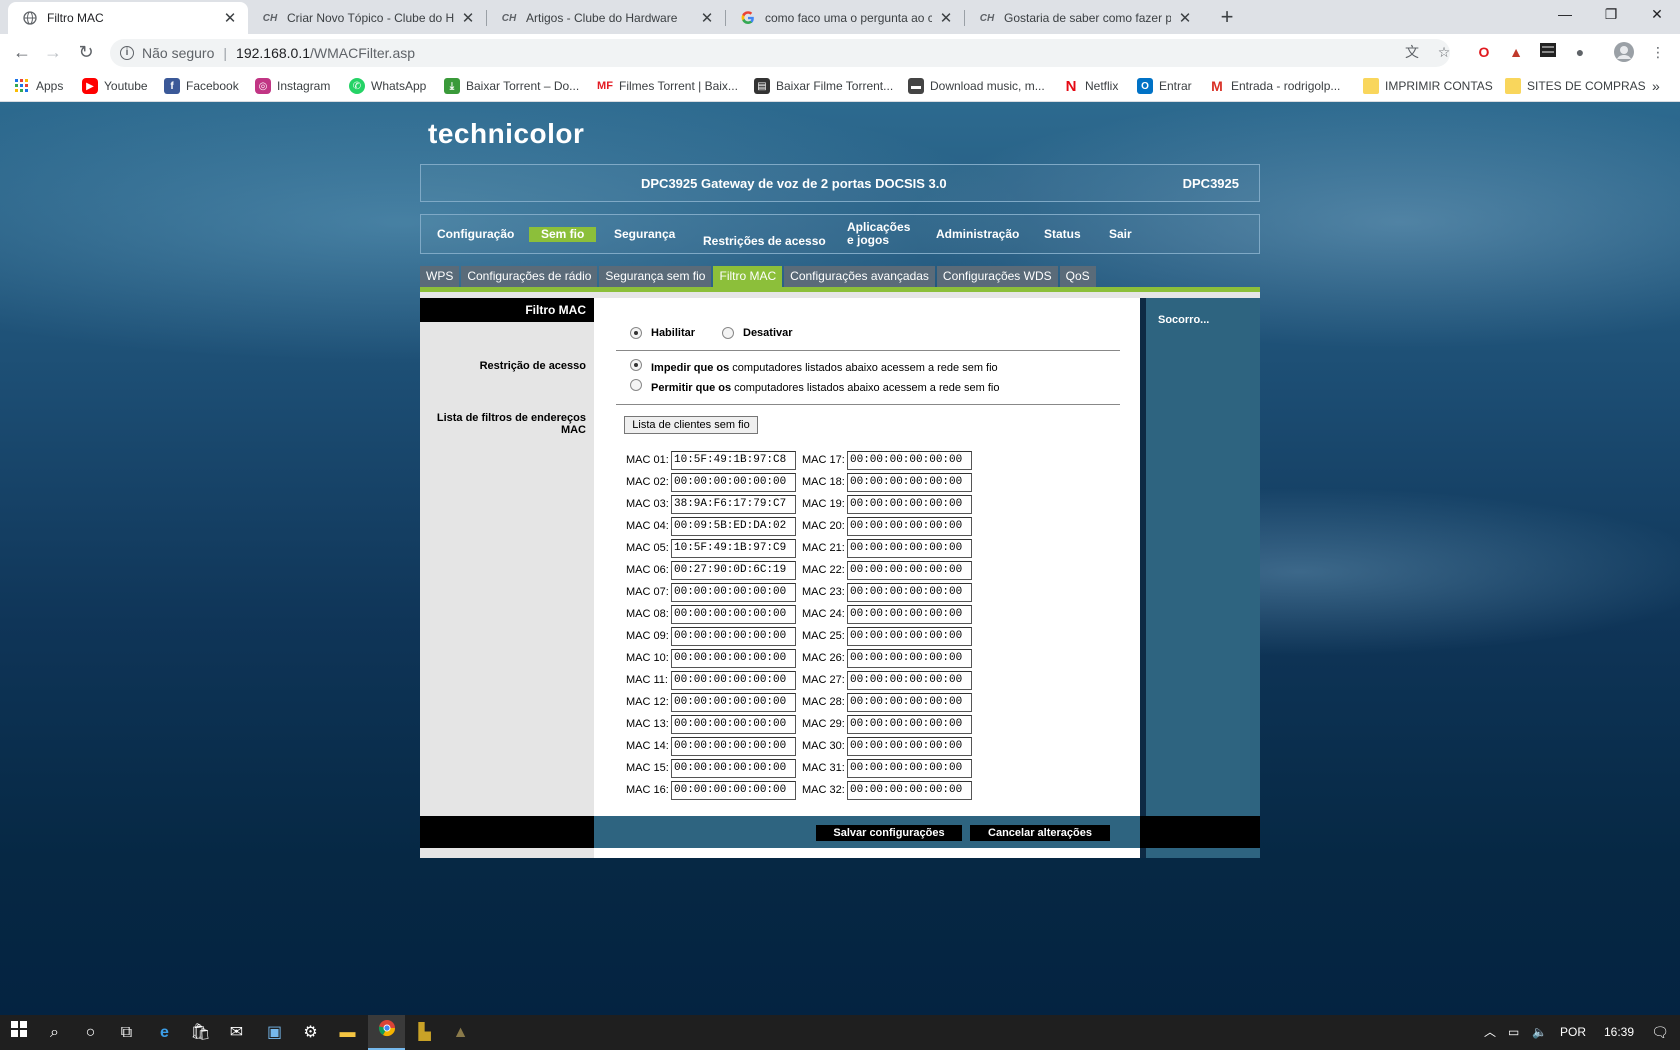 The height and width of the screenshot is (1050, 1680). Describe the element at coordinates (1412, 52) in the screenshot. I see `translate-icon: 文` at that location.